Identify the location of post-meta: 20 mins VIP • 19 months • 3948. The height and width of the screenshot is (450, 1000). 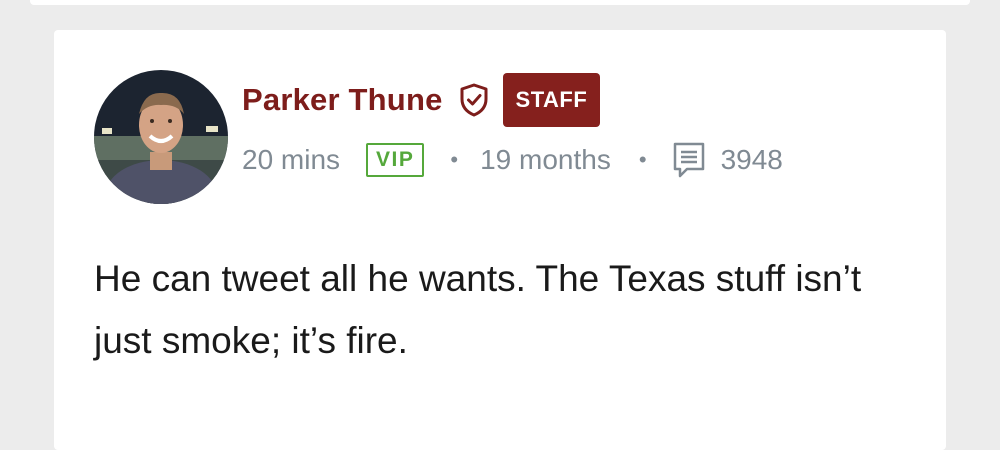
(512, 160).